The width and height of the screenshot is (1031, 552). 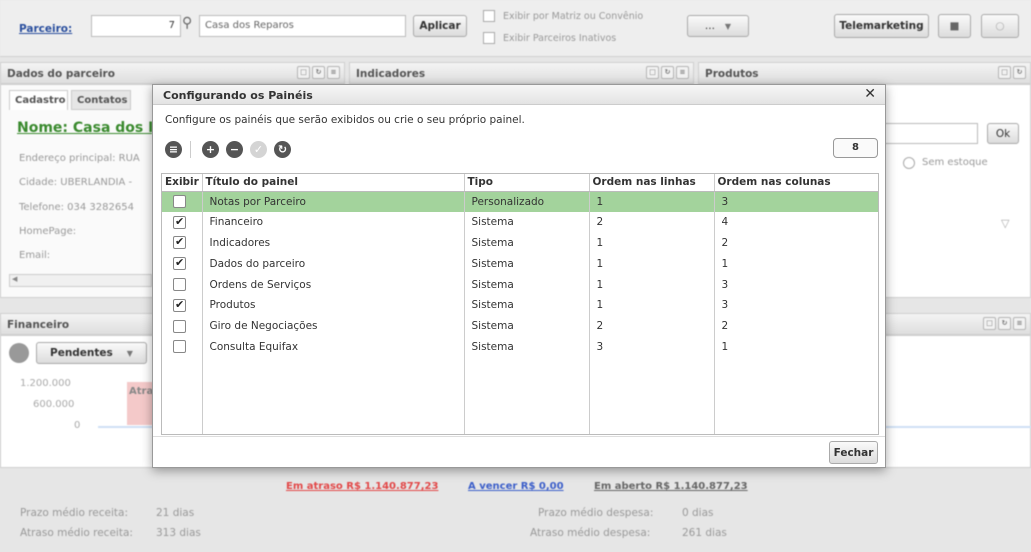 What do you see at coordinates (76, 207) in the screenshot?
I see `telefone-text: Telefone: 034 3282654` at bounding box center [76, 207].